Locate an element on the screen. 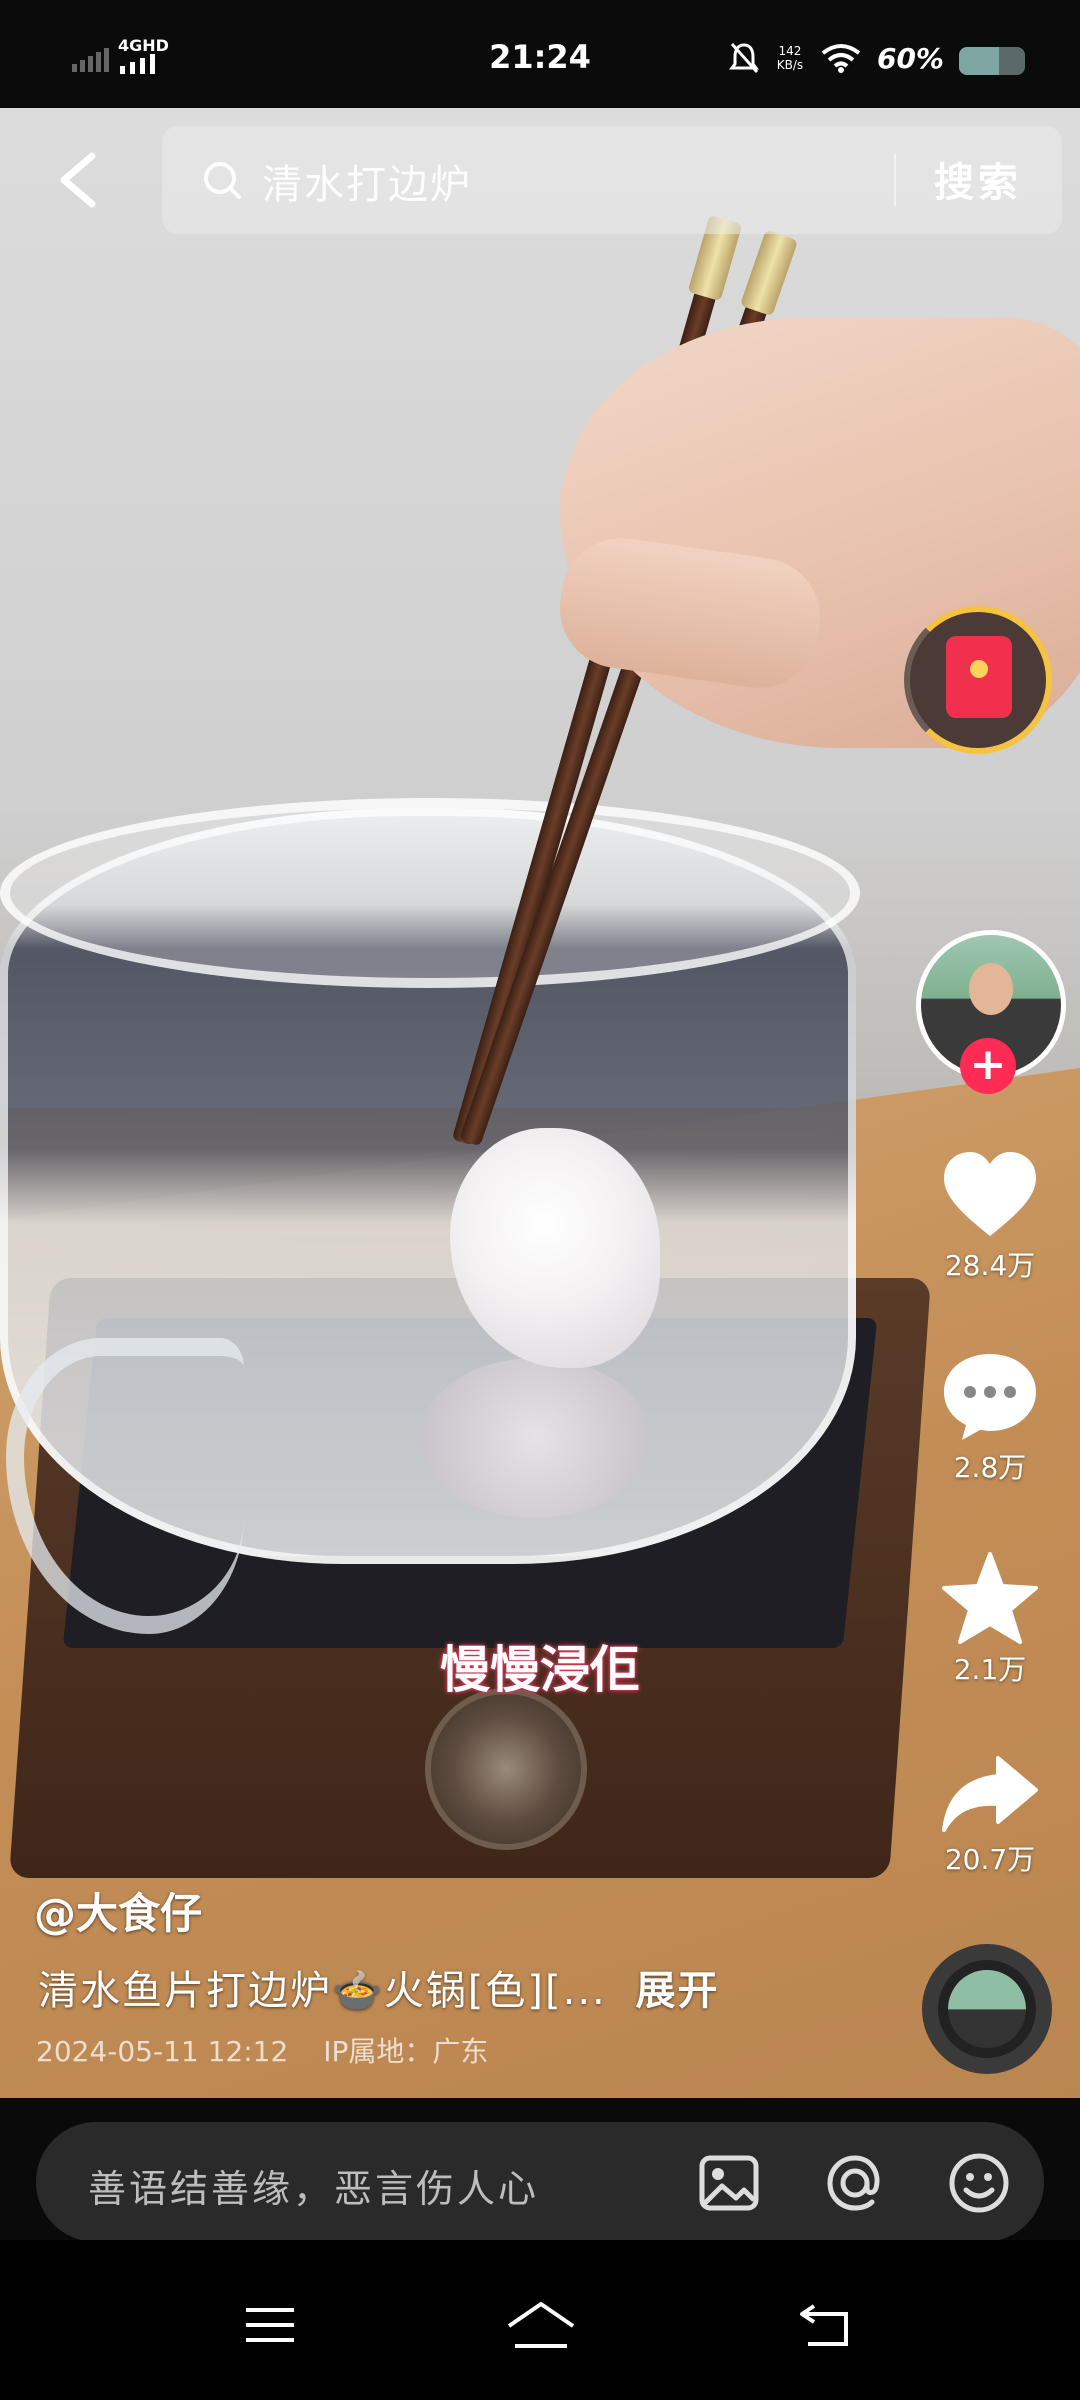 Image resolution: width=1080 pixels, height=2400 pixels. status-icons: 142 KB/s 60% is located at coordinates (836, 58).